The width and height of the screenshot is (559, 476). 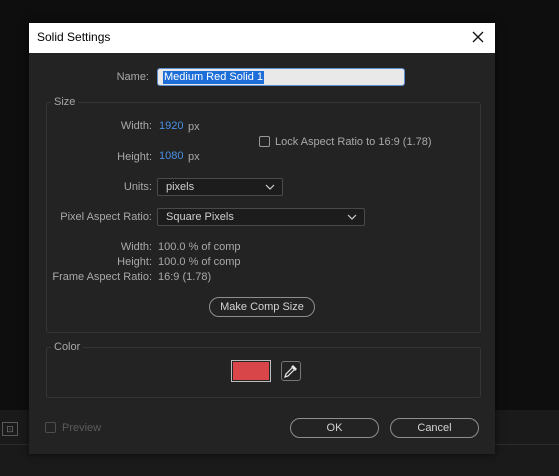 I want to click on composition-icon: ⊡, so click(x=10, y=429).